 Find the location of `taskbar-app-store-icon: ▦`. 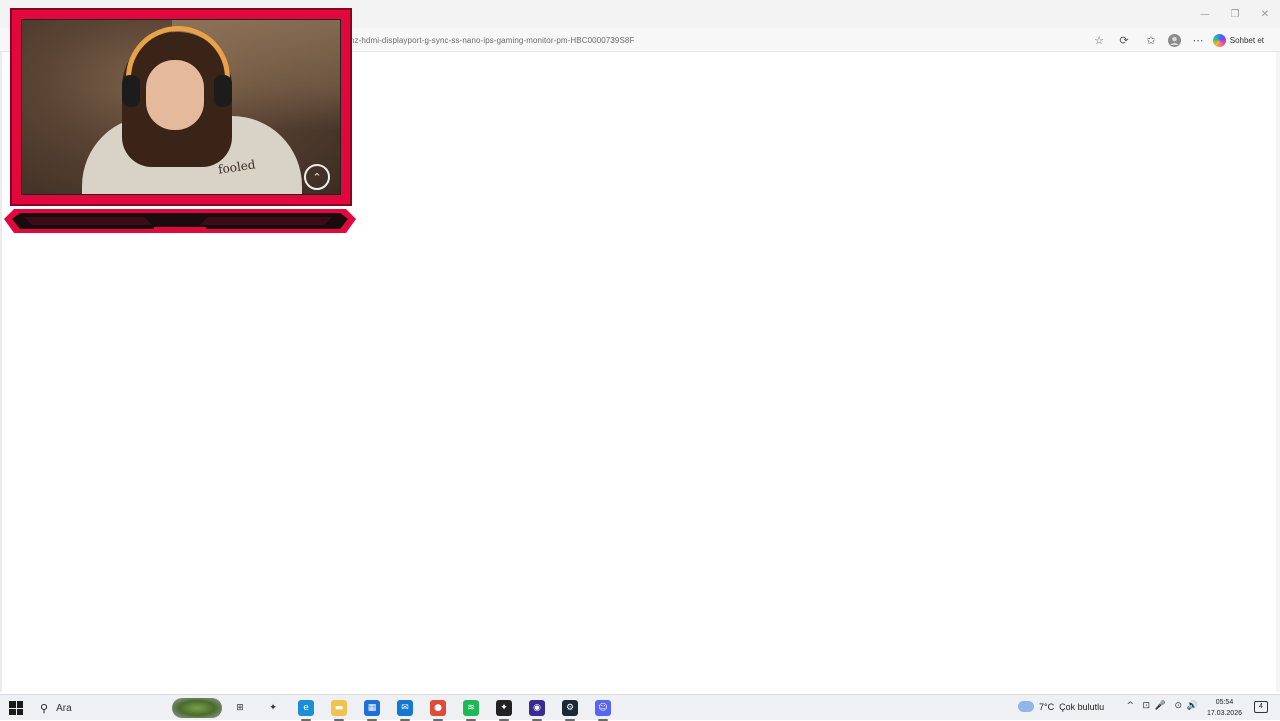

taskbar-app-store-icon: ▦ is located at coordinates (372, 710).